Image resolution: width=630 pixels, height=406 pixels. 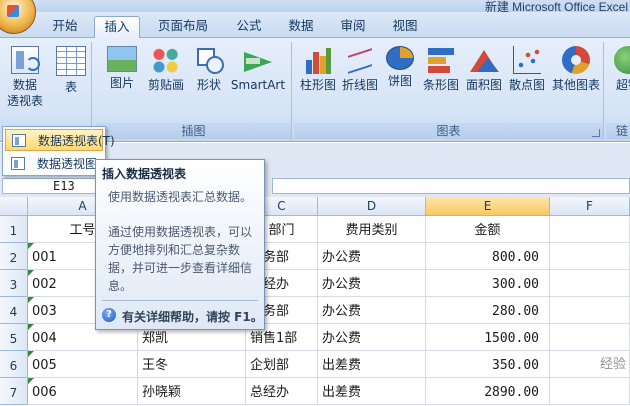 What do you see at coordinates (76, 141) in the screenshot?
I see `menu-item-pivot-table-label: 数据透视表(T)` at bounding box center [76, 141].